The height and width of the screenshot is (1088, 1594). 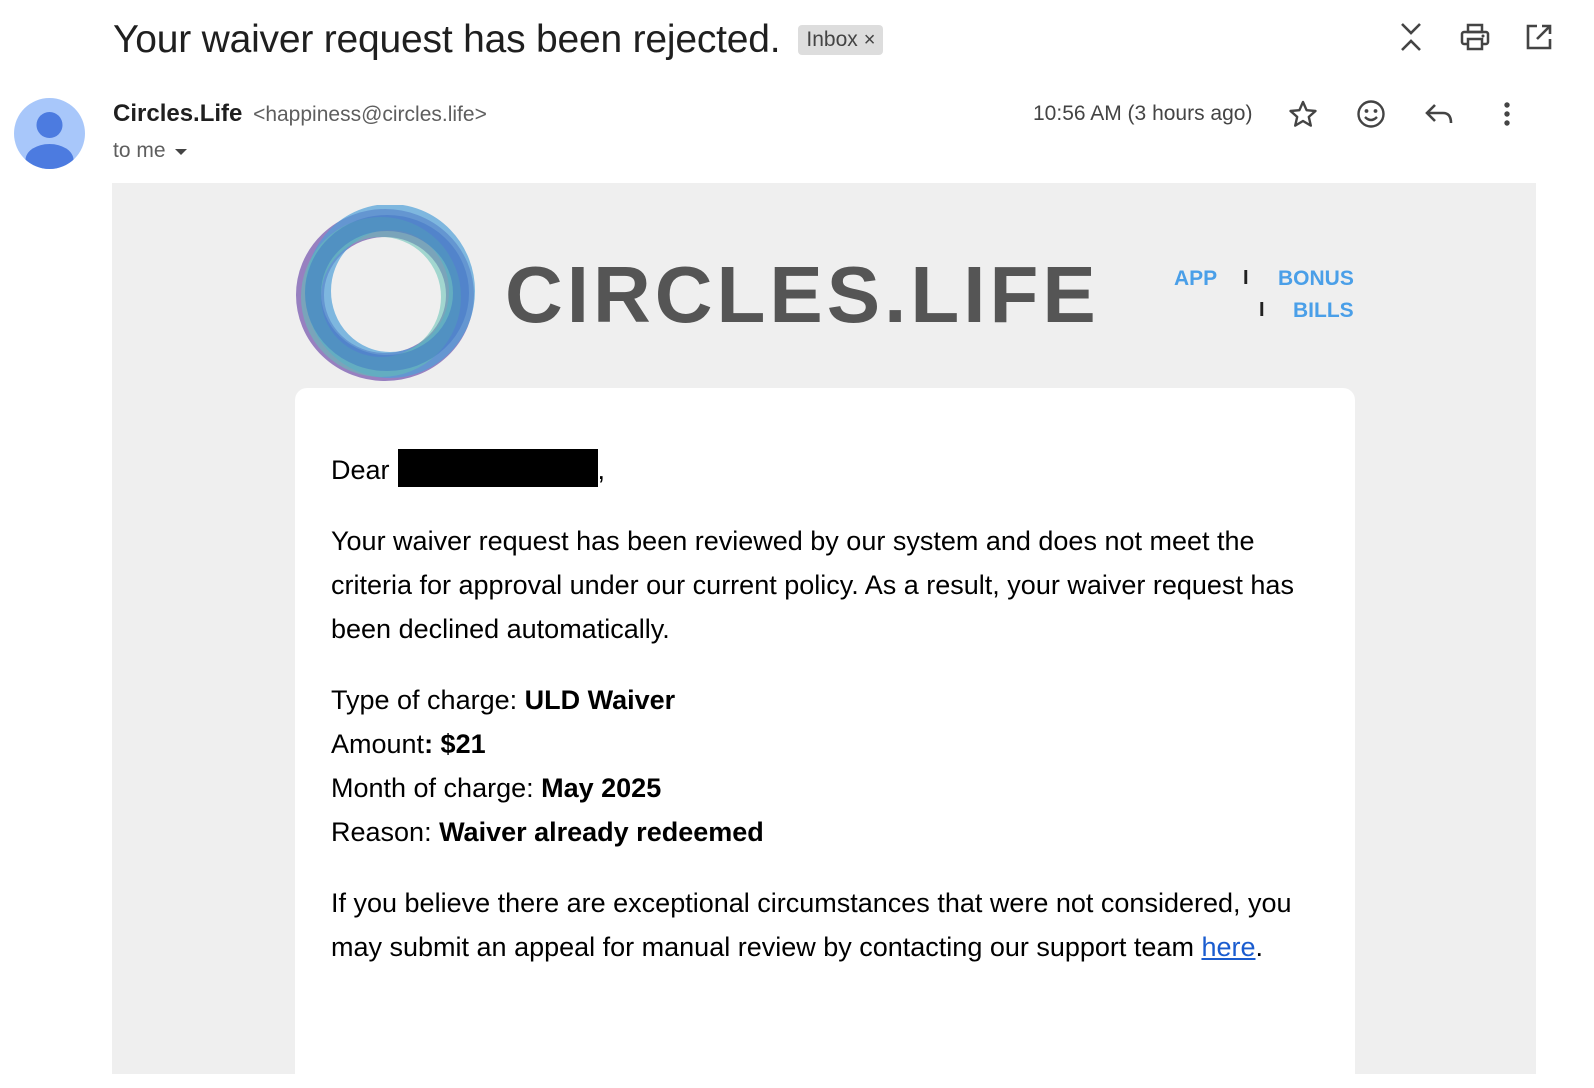 I want to click on top-actions, so click(x=1475, y=37).